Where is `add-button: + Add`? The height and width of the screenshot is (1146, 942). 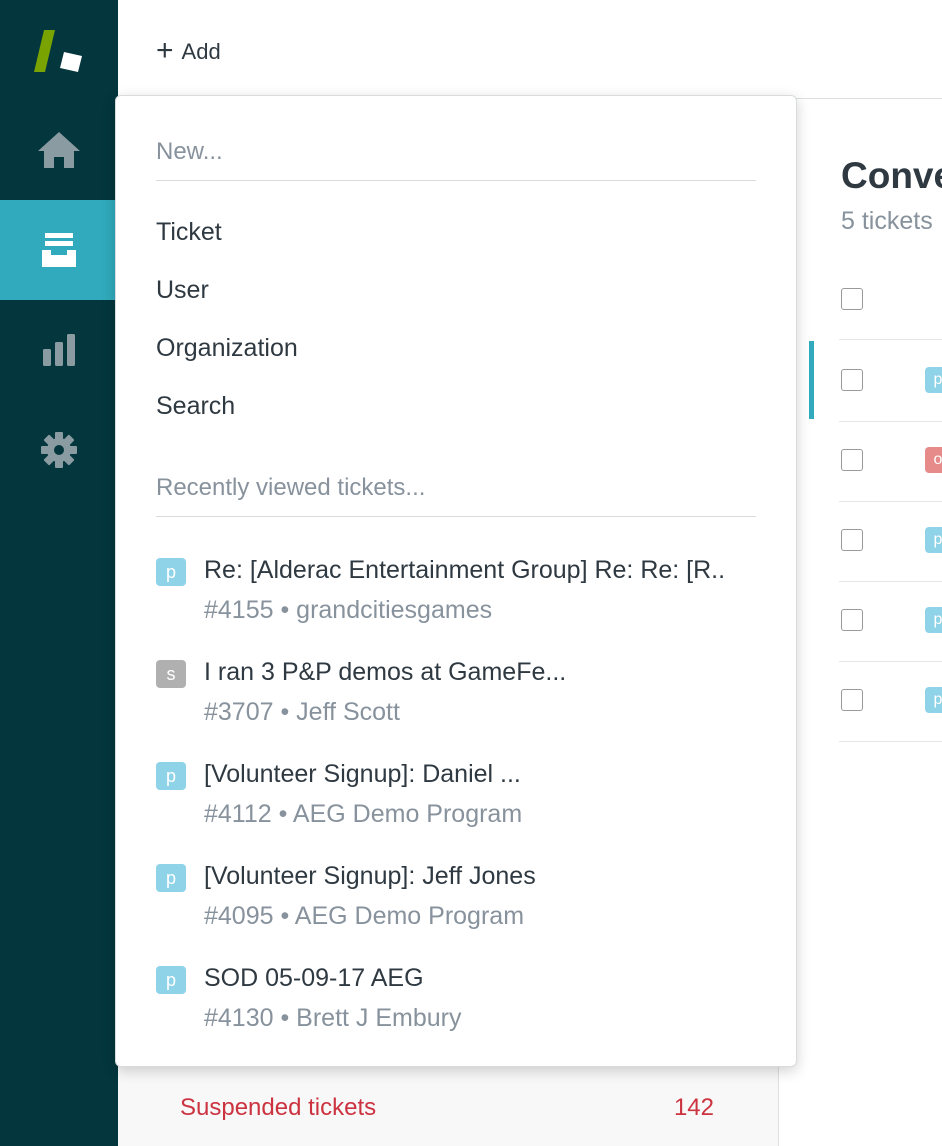
add-button: + Add is located at coordinates (188, 50).